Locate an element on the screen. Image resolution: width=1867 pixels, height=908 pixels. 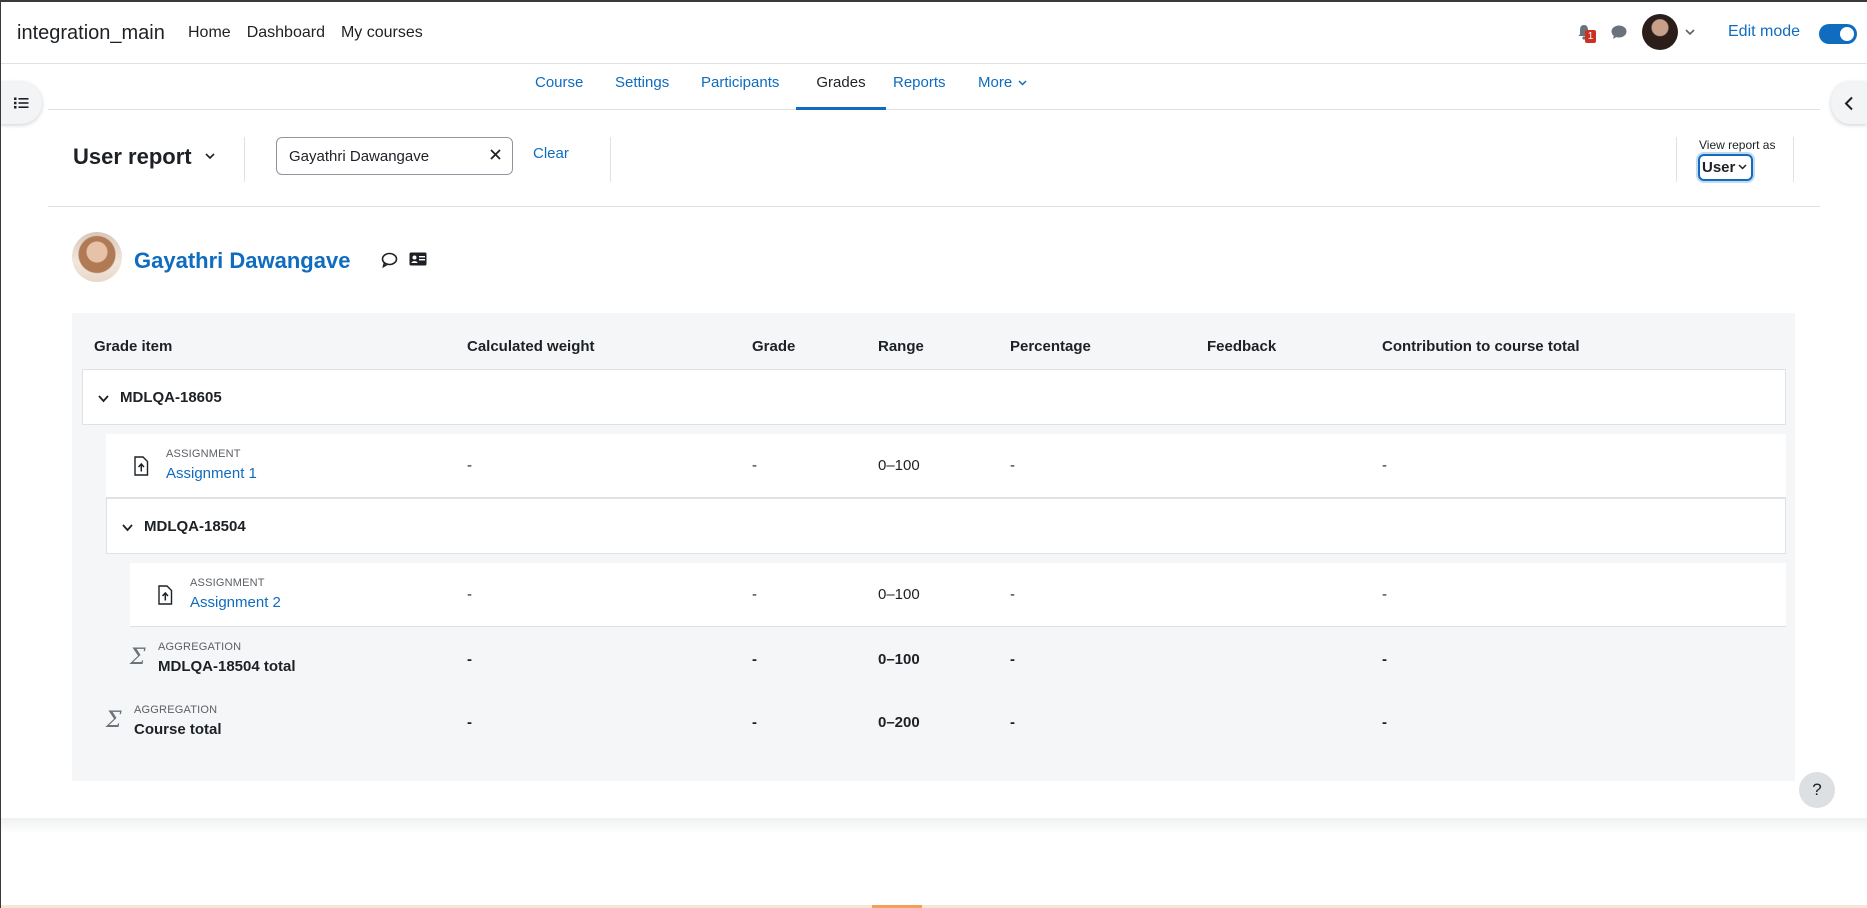
category-name: MDLQA-18504 is located at coordinates (195, 526).